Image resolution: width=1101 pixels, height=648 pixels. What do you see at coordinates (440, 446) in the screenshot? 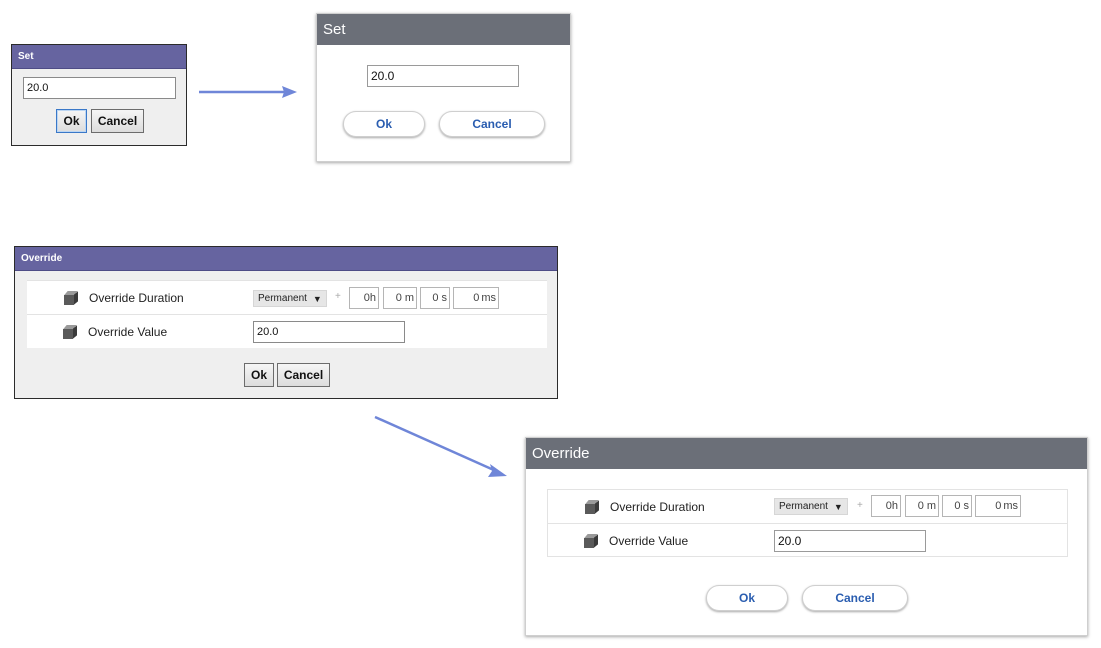
I see `arrow-down-right-icon` at bounding box center [440, 446].